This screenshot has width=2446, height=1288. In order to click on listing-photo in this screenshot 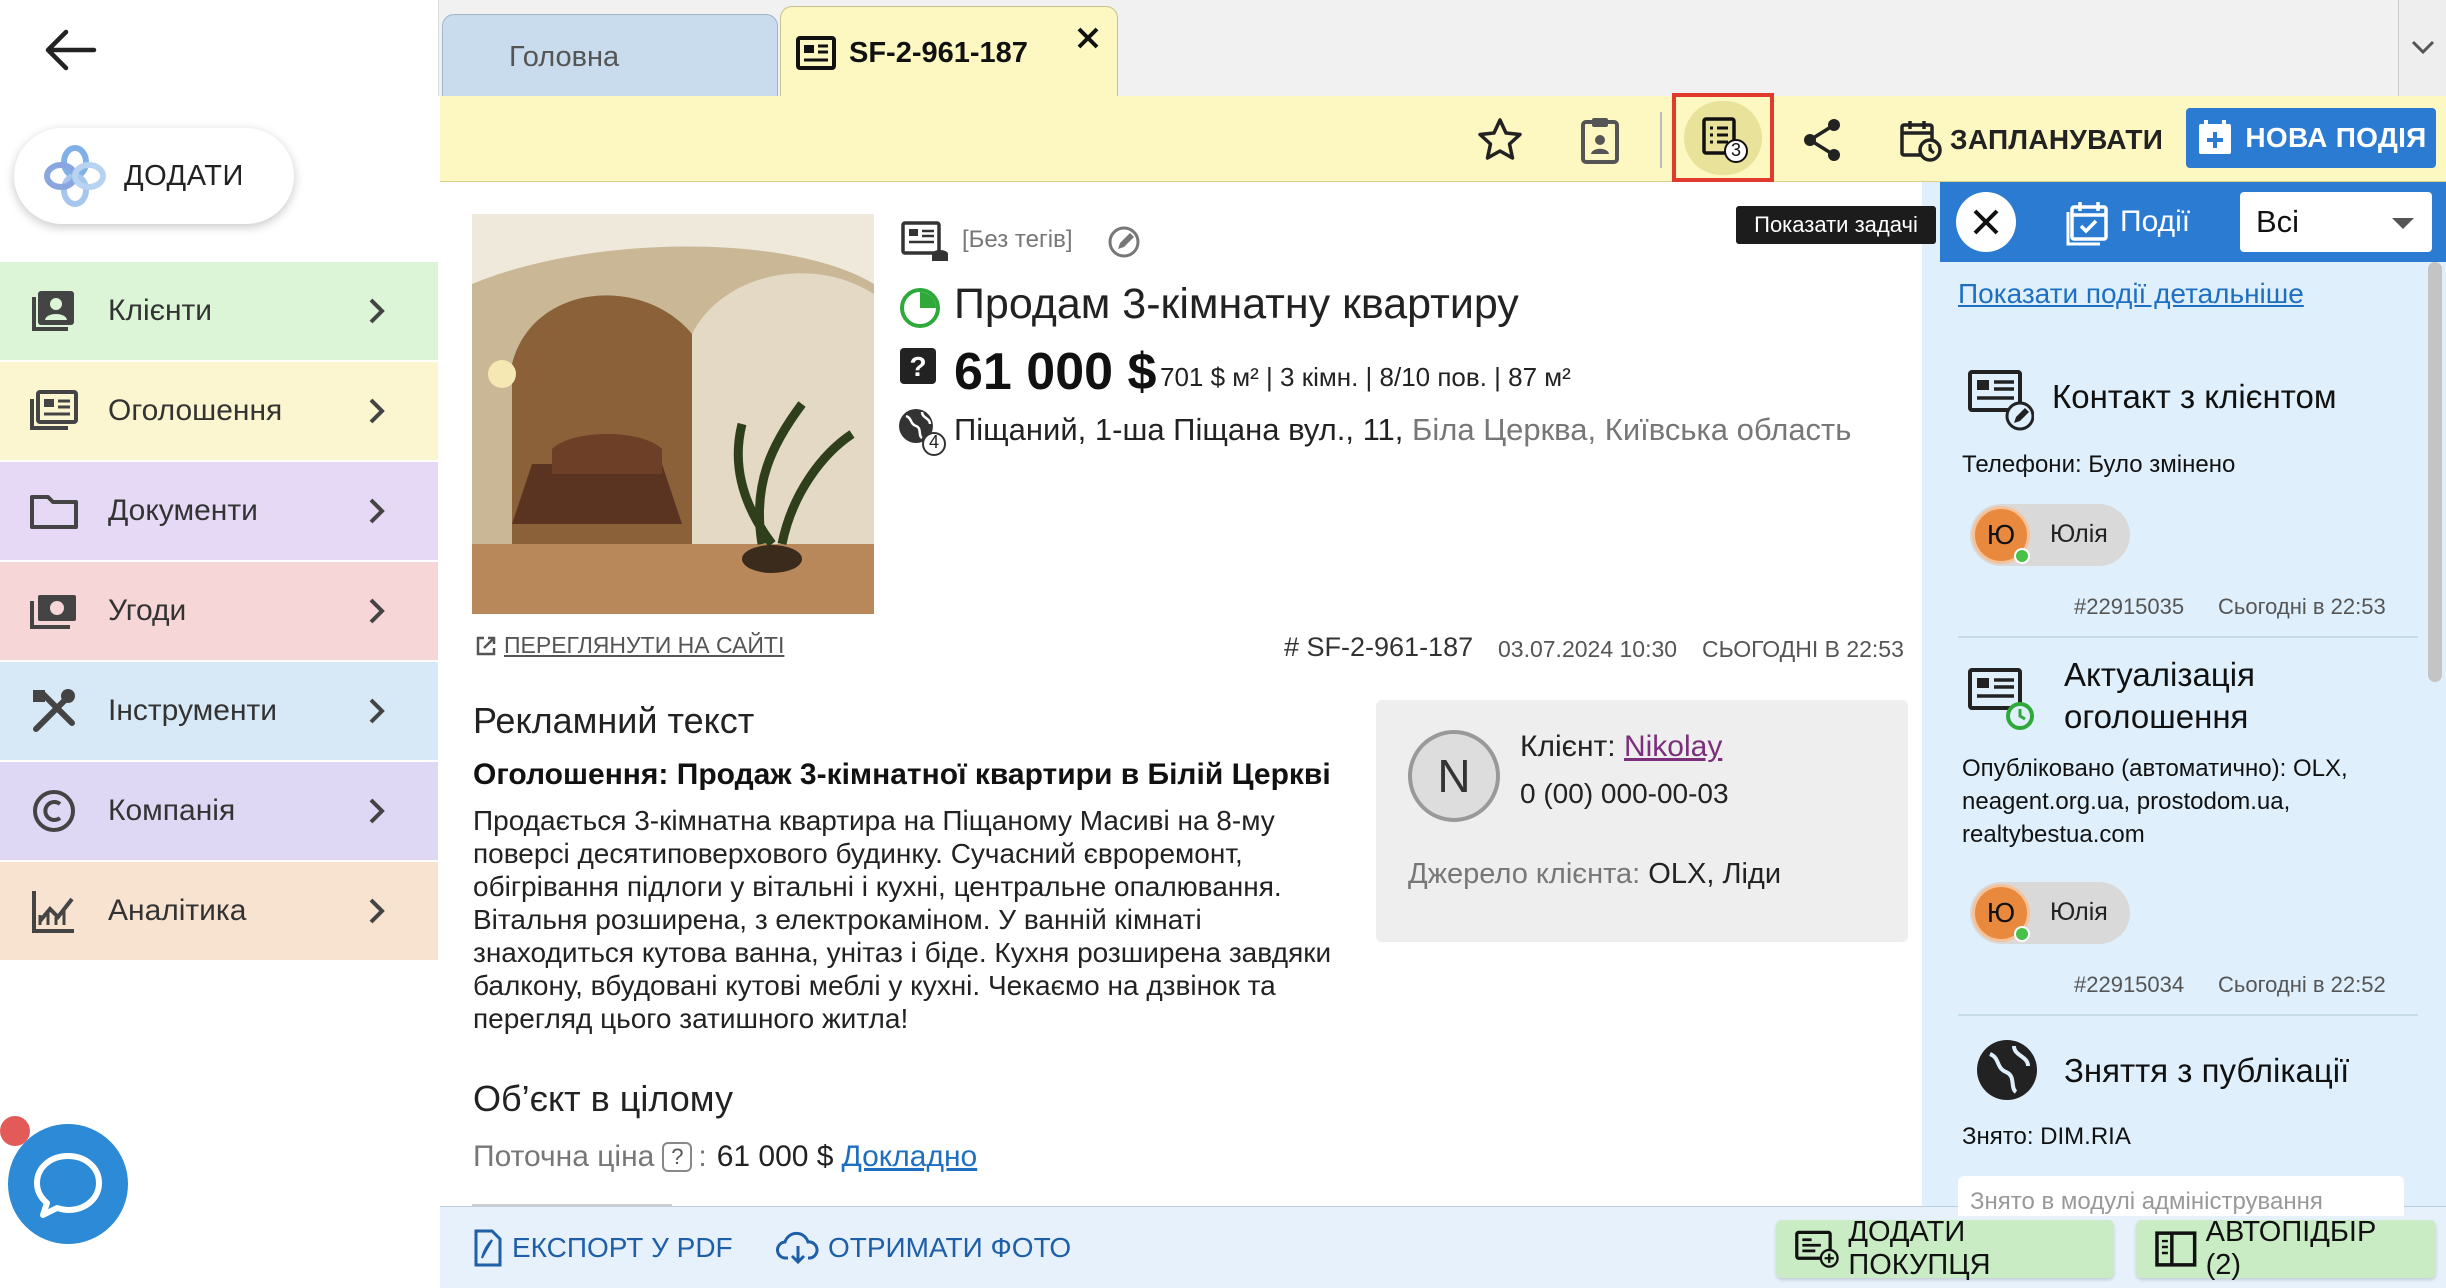, I will do `click(673, 414)`.